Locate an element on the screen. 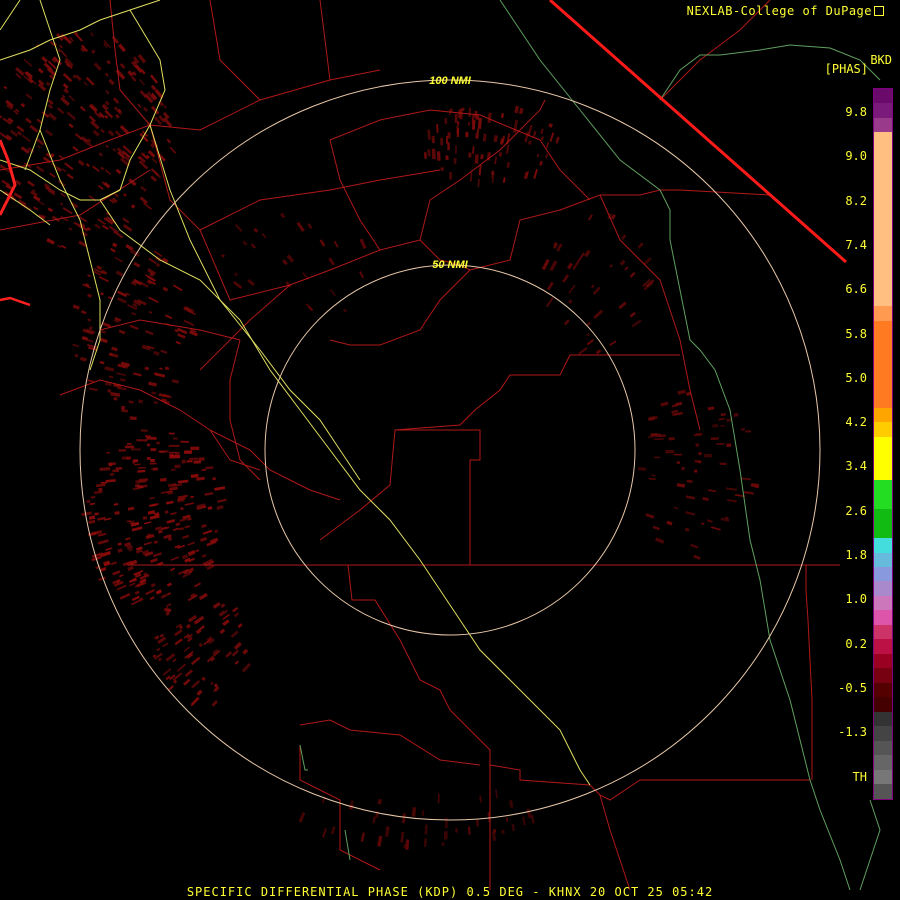  scale-tick-label: 0.2 is located at coordinates (856, 643).